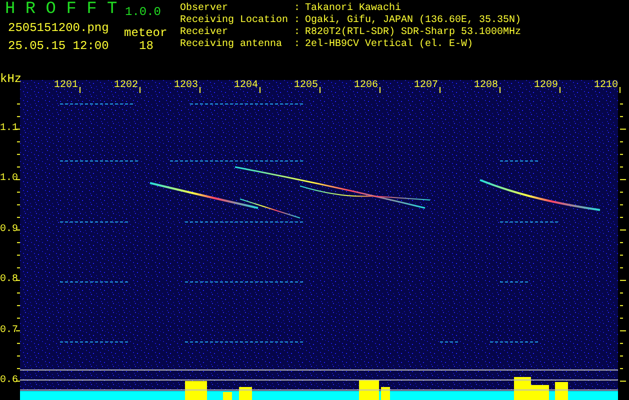 This screenshot has width=629, height=400. What do you see at coordinates (231, 45) in the screenshot?
I see `info-label: Receiving antenna` at bounding box center [231, 45].